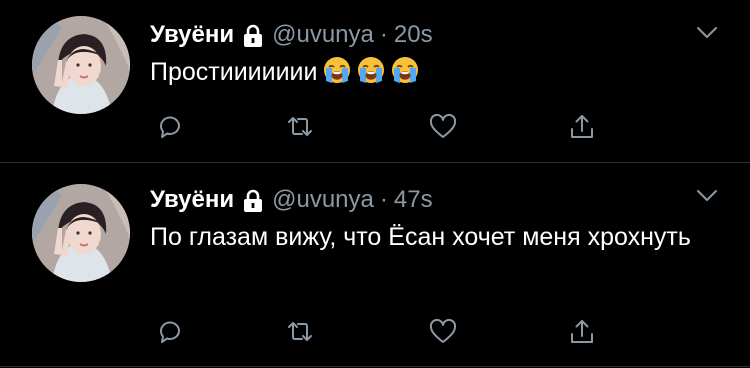 Image resolution: width=750 pixels, height=368 pixels. Describe the element at coordinates (413, 35) in the screenshot. I see `timestamp: 20s` at that location.